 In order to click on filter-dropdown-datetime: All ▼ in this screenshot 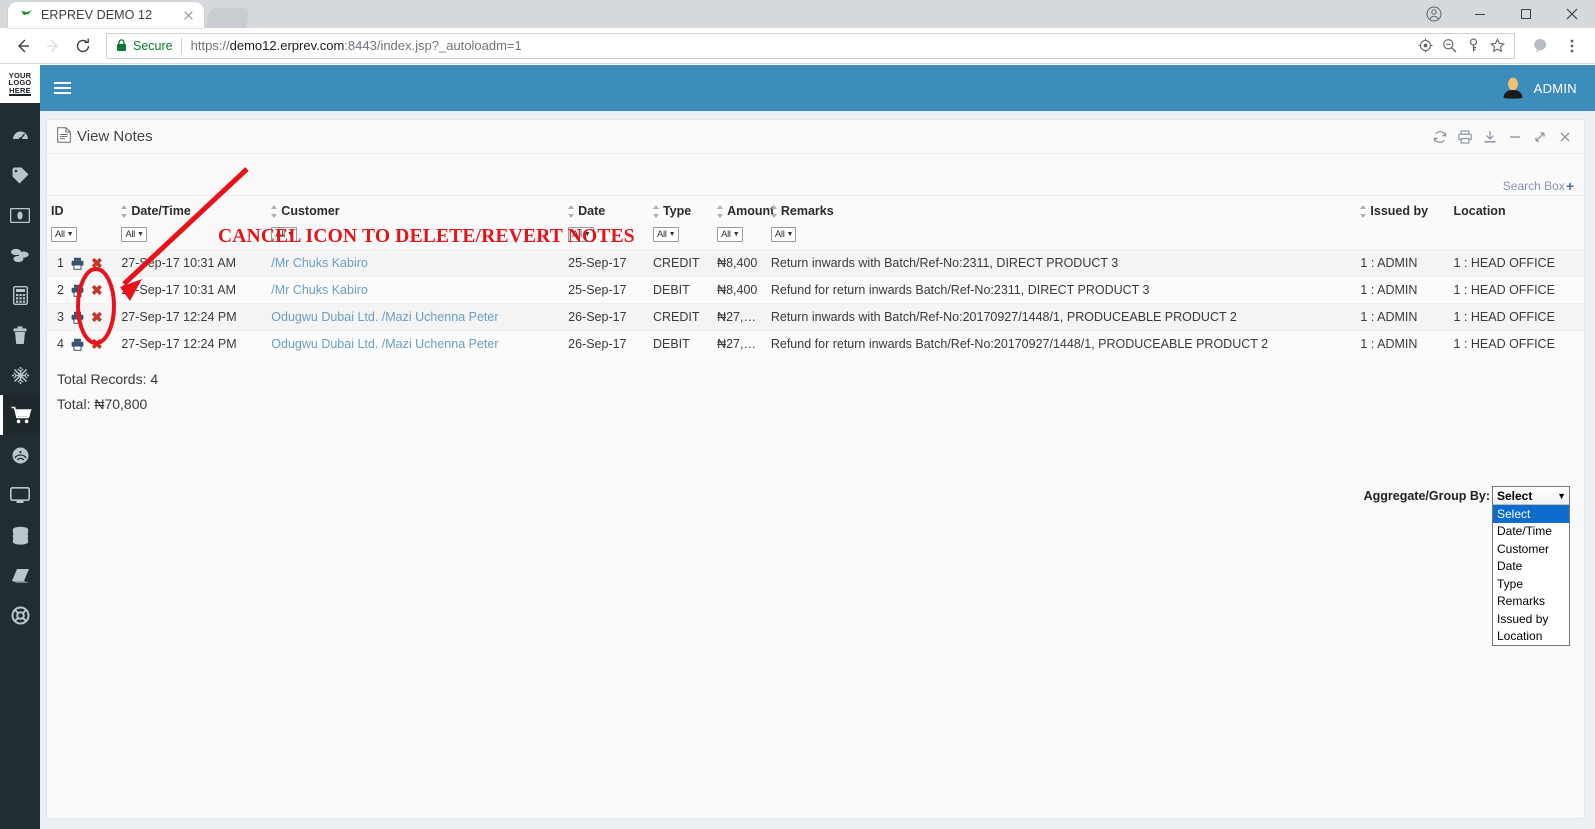, I will do `click(134, 234)`.